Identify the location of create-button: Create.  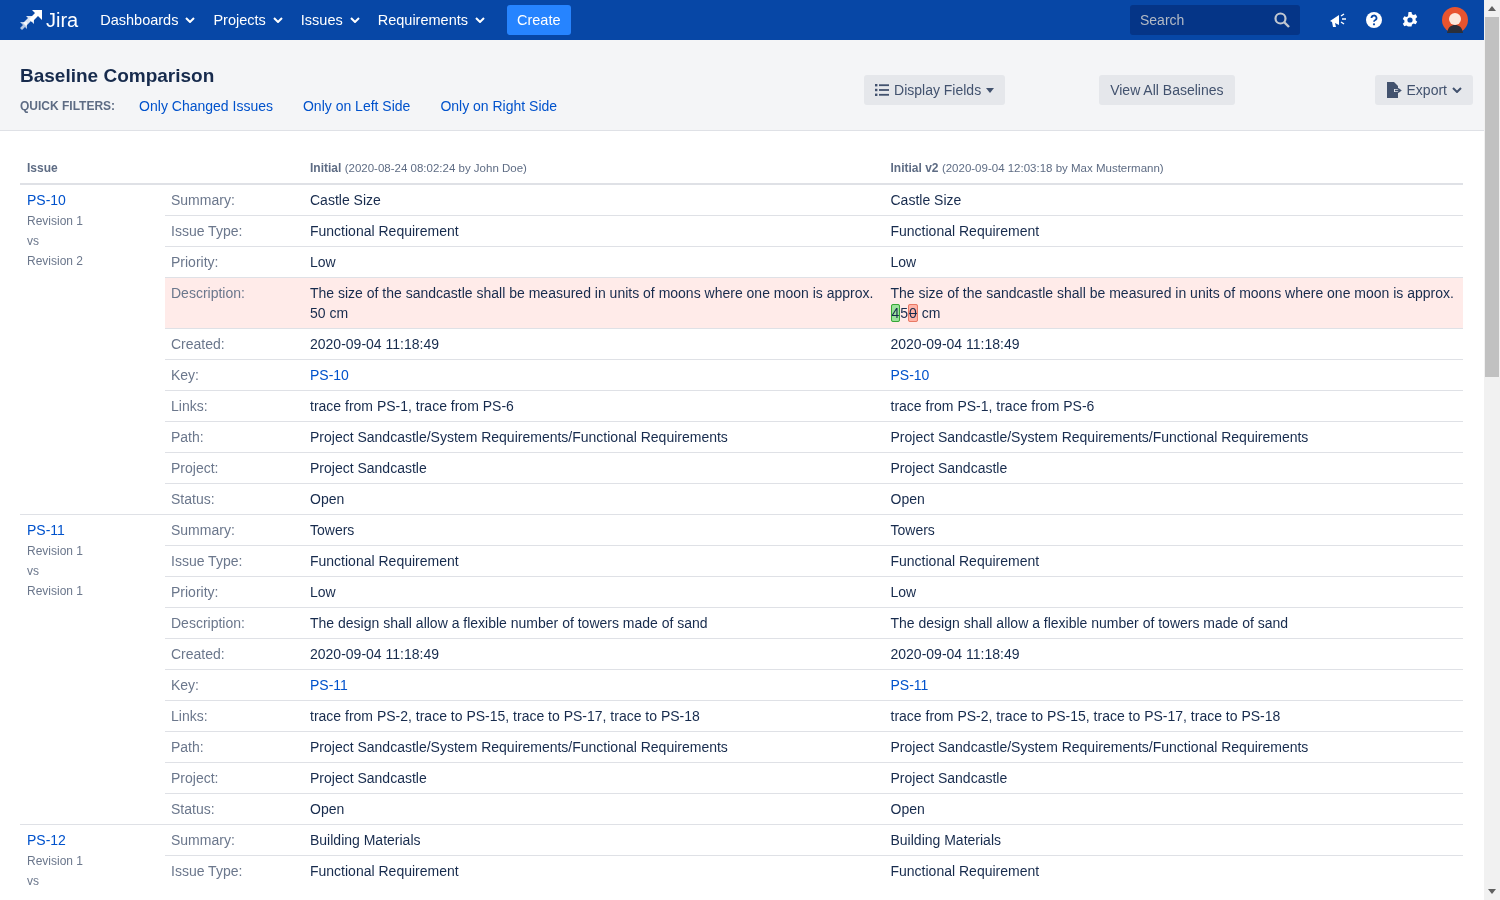
(539, 20).